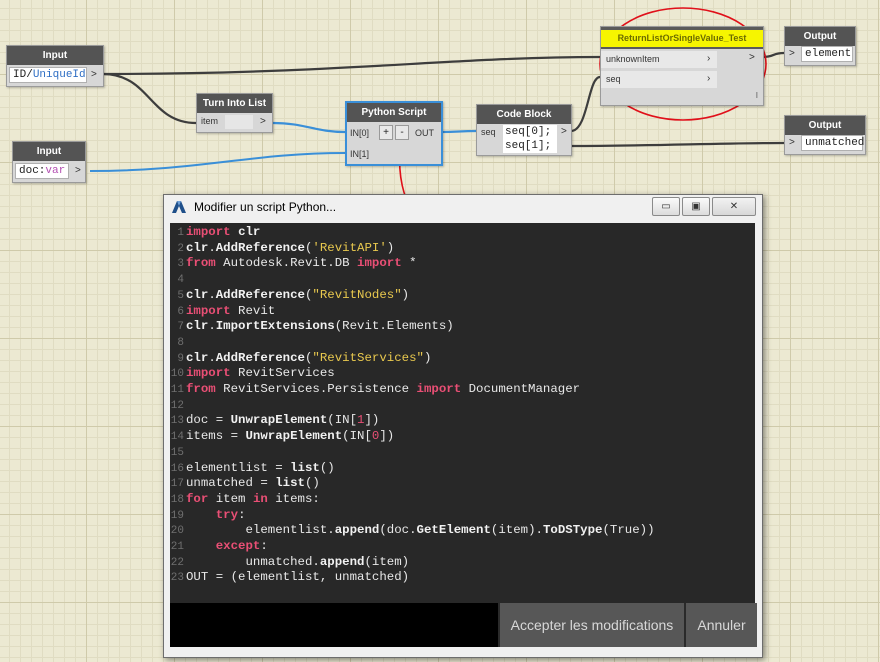 This screenshot has height=662, width=880. Describe the element at coordinates (208, 516) in the screenshot. I see `code-line: 19 try:` at that location.